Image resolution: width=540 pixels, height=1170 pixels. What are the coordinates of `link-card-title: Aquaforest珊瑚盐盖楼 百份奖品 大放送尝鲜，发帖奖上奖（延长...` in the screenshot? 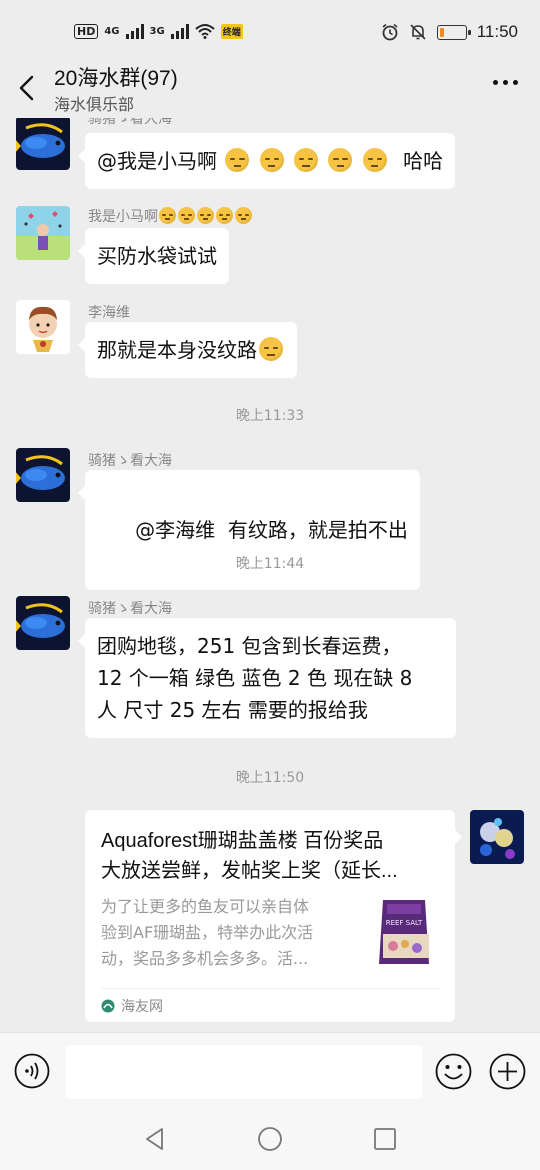 It's located at (270, 856).